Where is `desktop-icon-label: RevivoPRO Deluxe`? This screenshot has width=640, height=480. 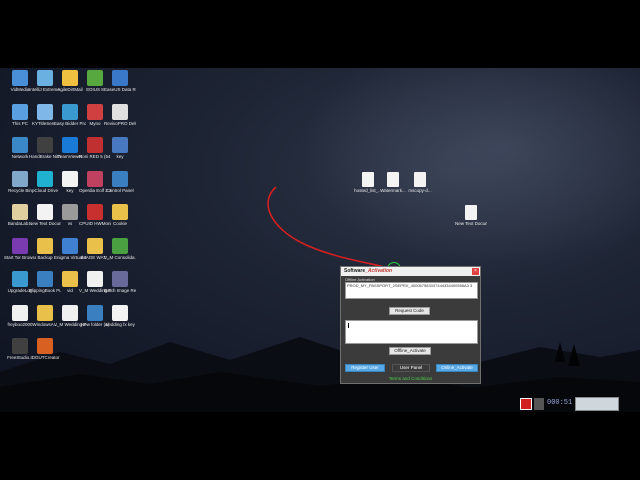
desktop-icon-label: RevivoPRO Deluxe is located at coordinates (120, 123).